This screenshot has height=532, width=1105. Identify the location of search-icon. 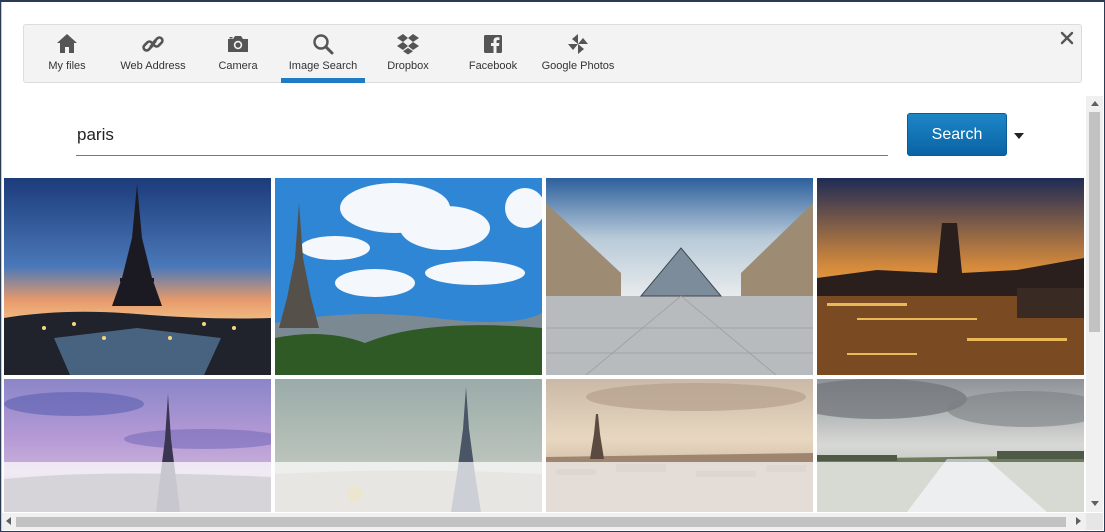
(323, 44).